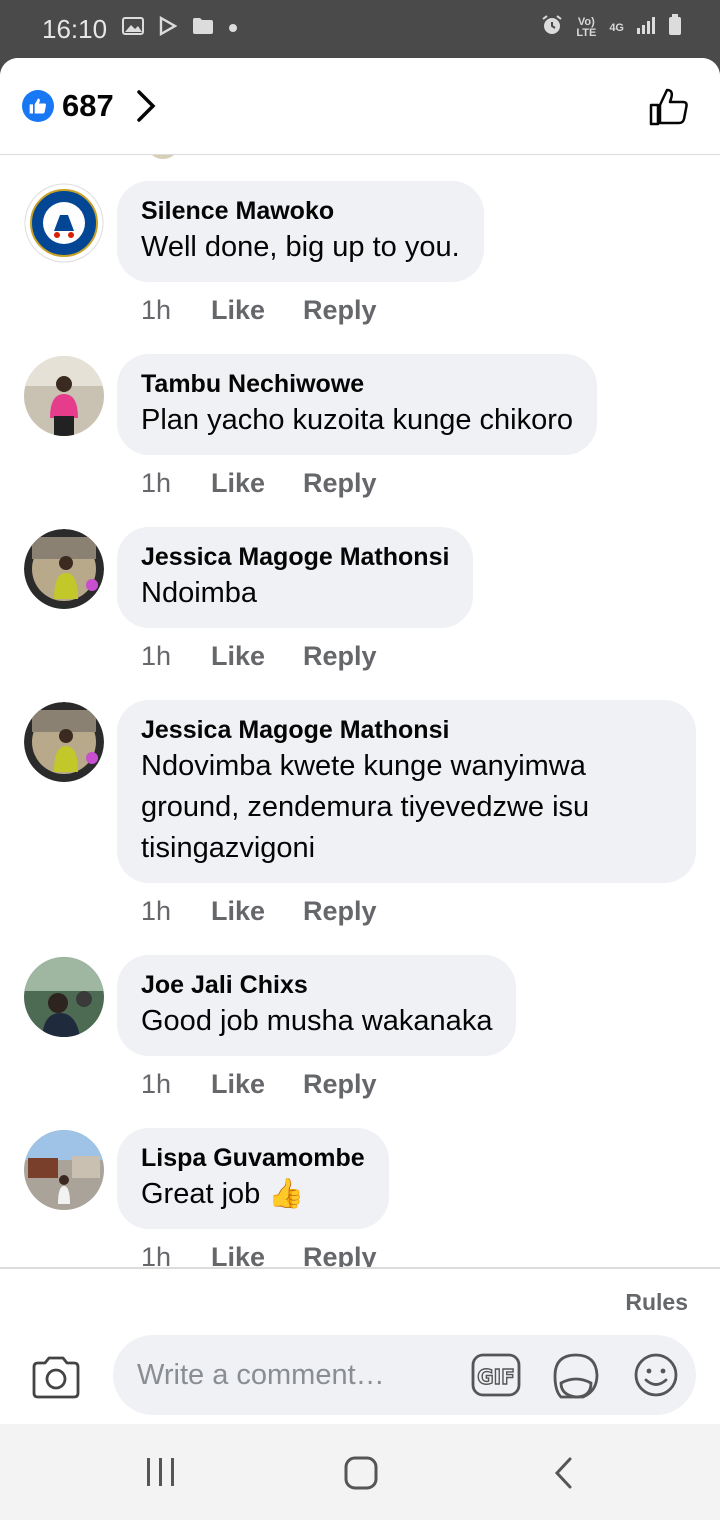  Describe the element at coordinates (586, 27) in the screenshot. I see `volte-icon: Vo) LTE` at that location.